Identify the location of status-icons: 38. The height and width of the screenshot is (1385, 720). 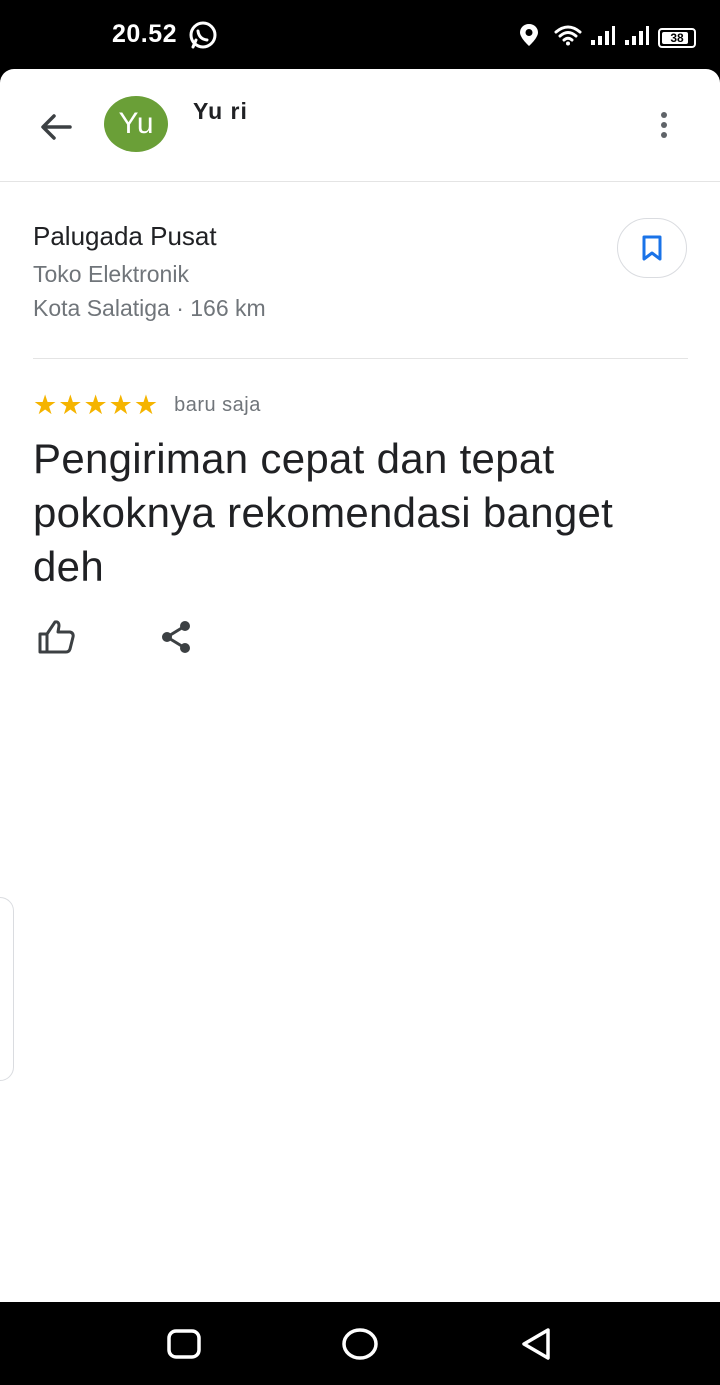
(603, 37).